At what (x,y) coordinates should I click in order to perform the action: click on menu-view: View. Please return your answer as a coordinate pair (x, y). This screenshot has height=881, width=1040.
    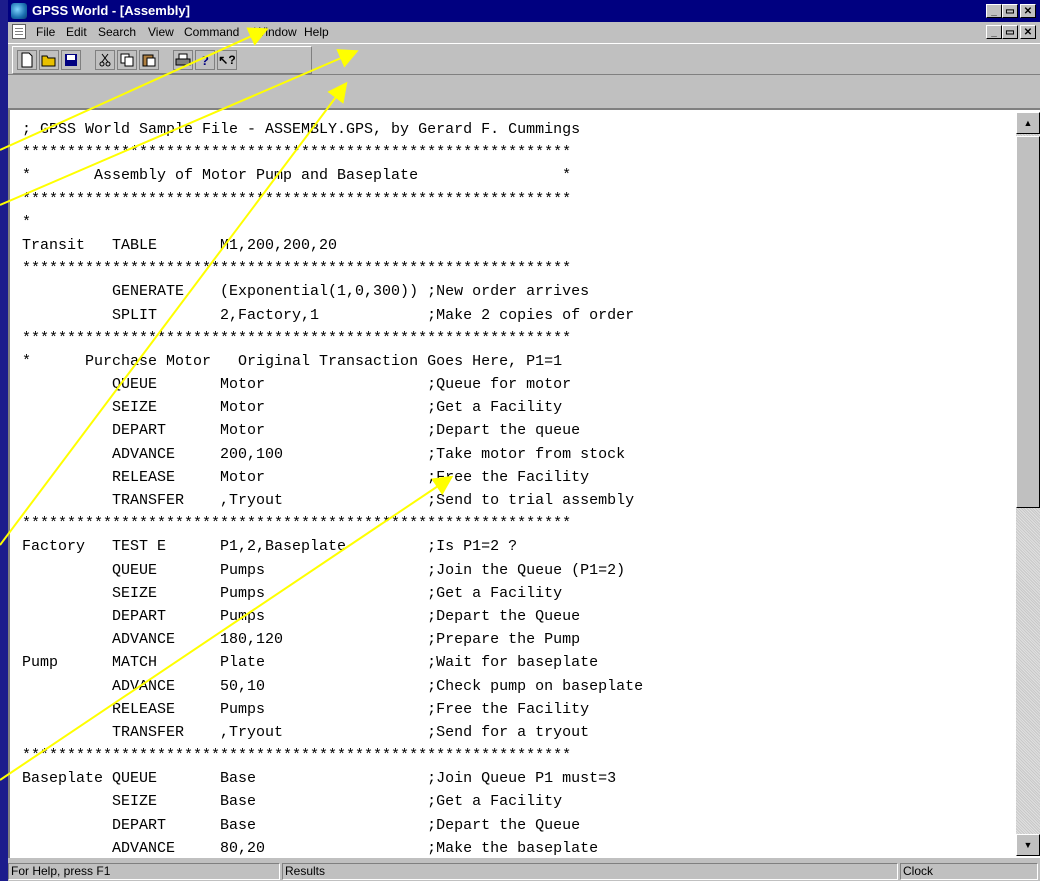
    Looking at the image, I should click on (161, 32).